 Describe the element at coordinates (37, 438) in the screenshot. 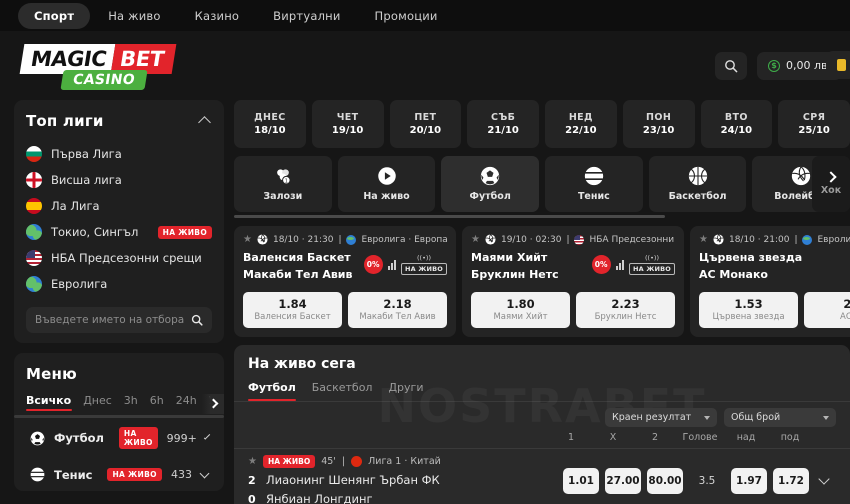

I see `soccer-ball-icon` at that location.